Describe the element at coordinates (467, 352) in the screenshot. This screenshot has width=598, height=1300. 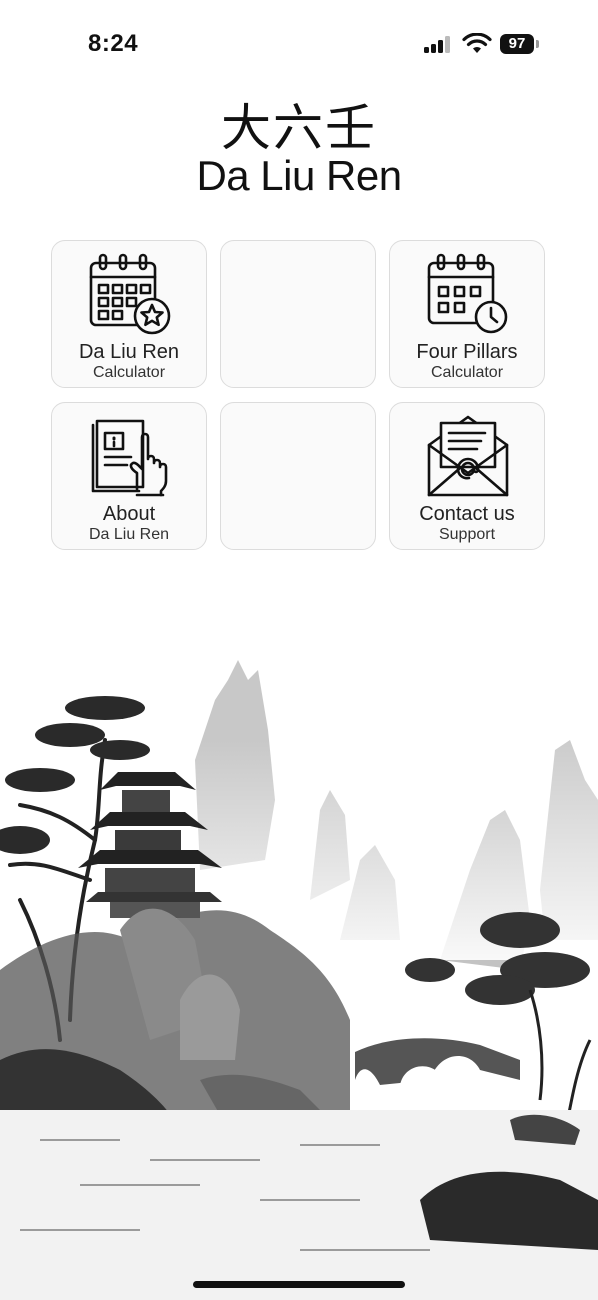
I see `tile-title: Four Pillars` at that location.